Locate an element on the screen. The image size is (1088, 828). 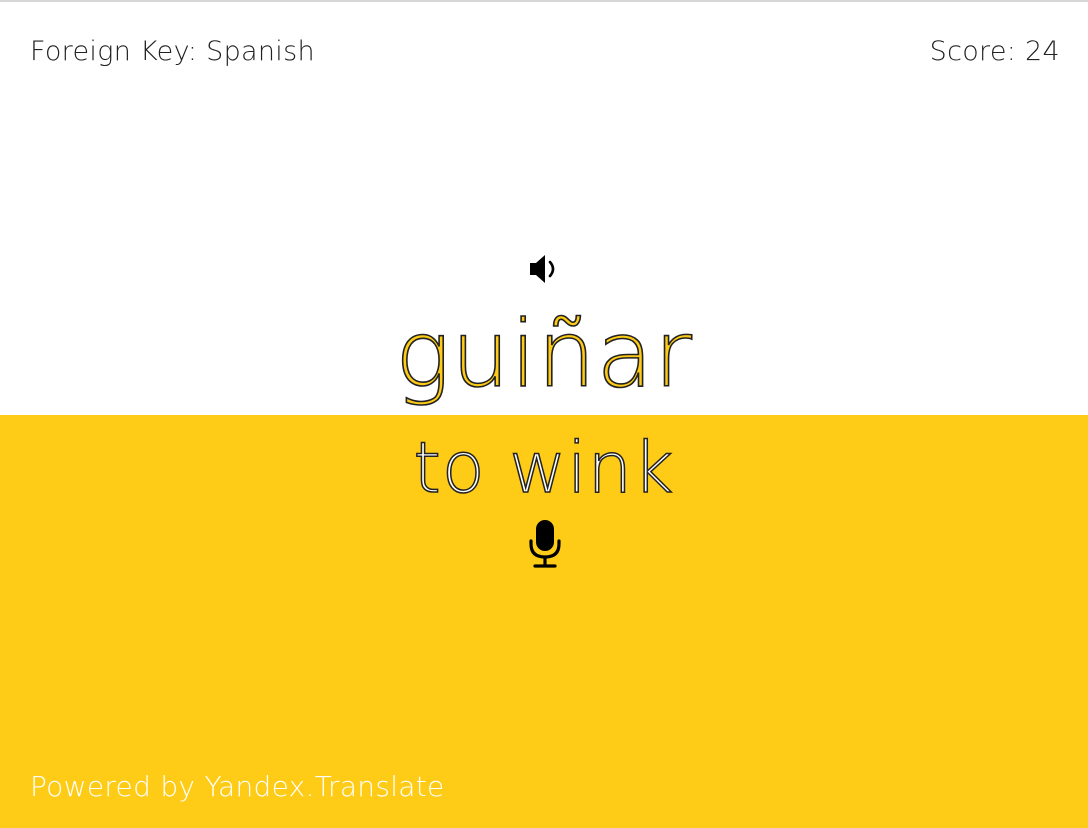
native-word: to wink is located at coordinates (544, 468).